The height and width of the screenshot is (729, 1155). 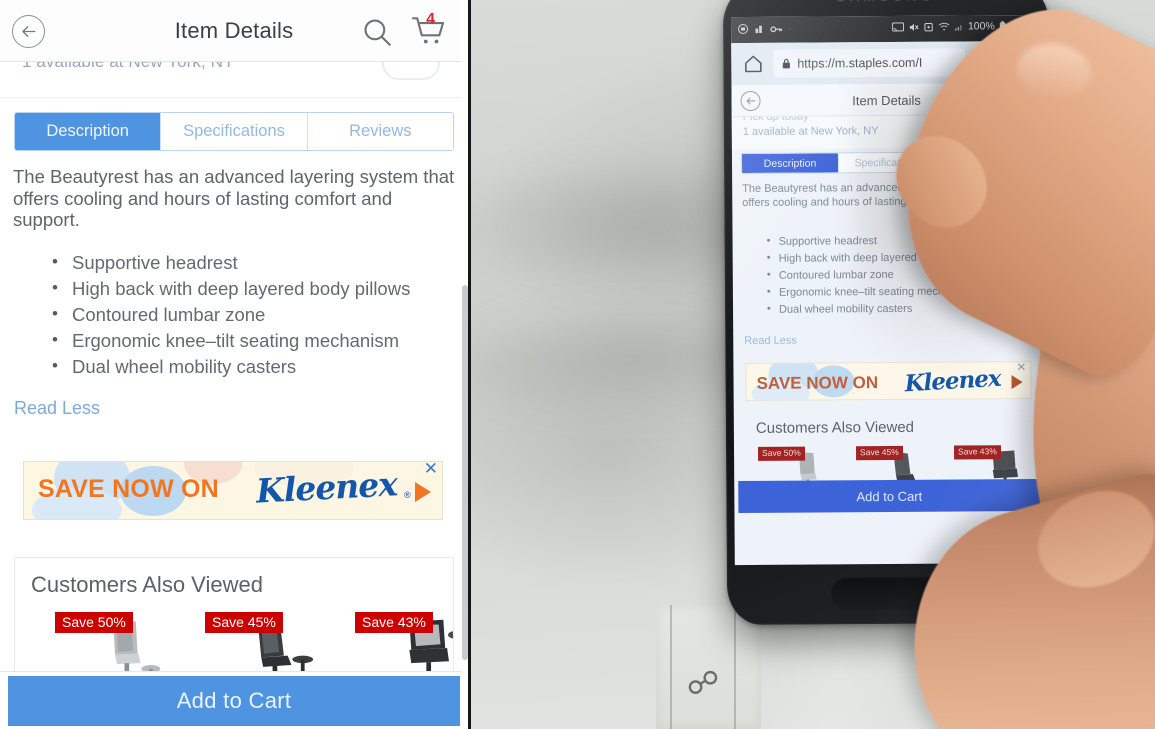 What do you see at coordinates (103, 644) in the screenshot?
I see `product-card: Save 50%` at bounding box center [103, 644].